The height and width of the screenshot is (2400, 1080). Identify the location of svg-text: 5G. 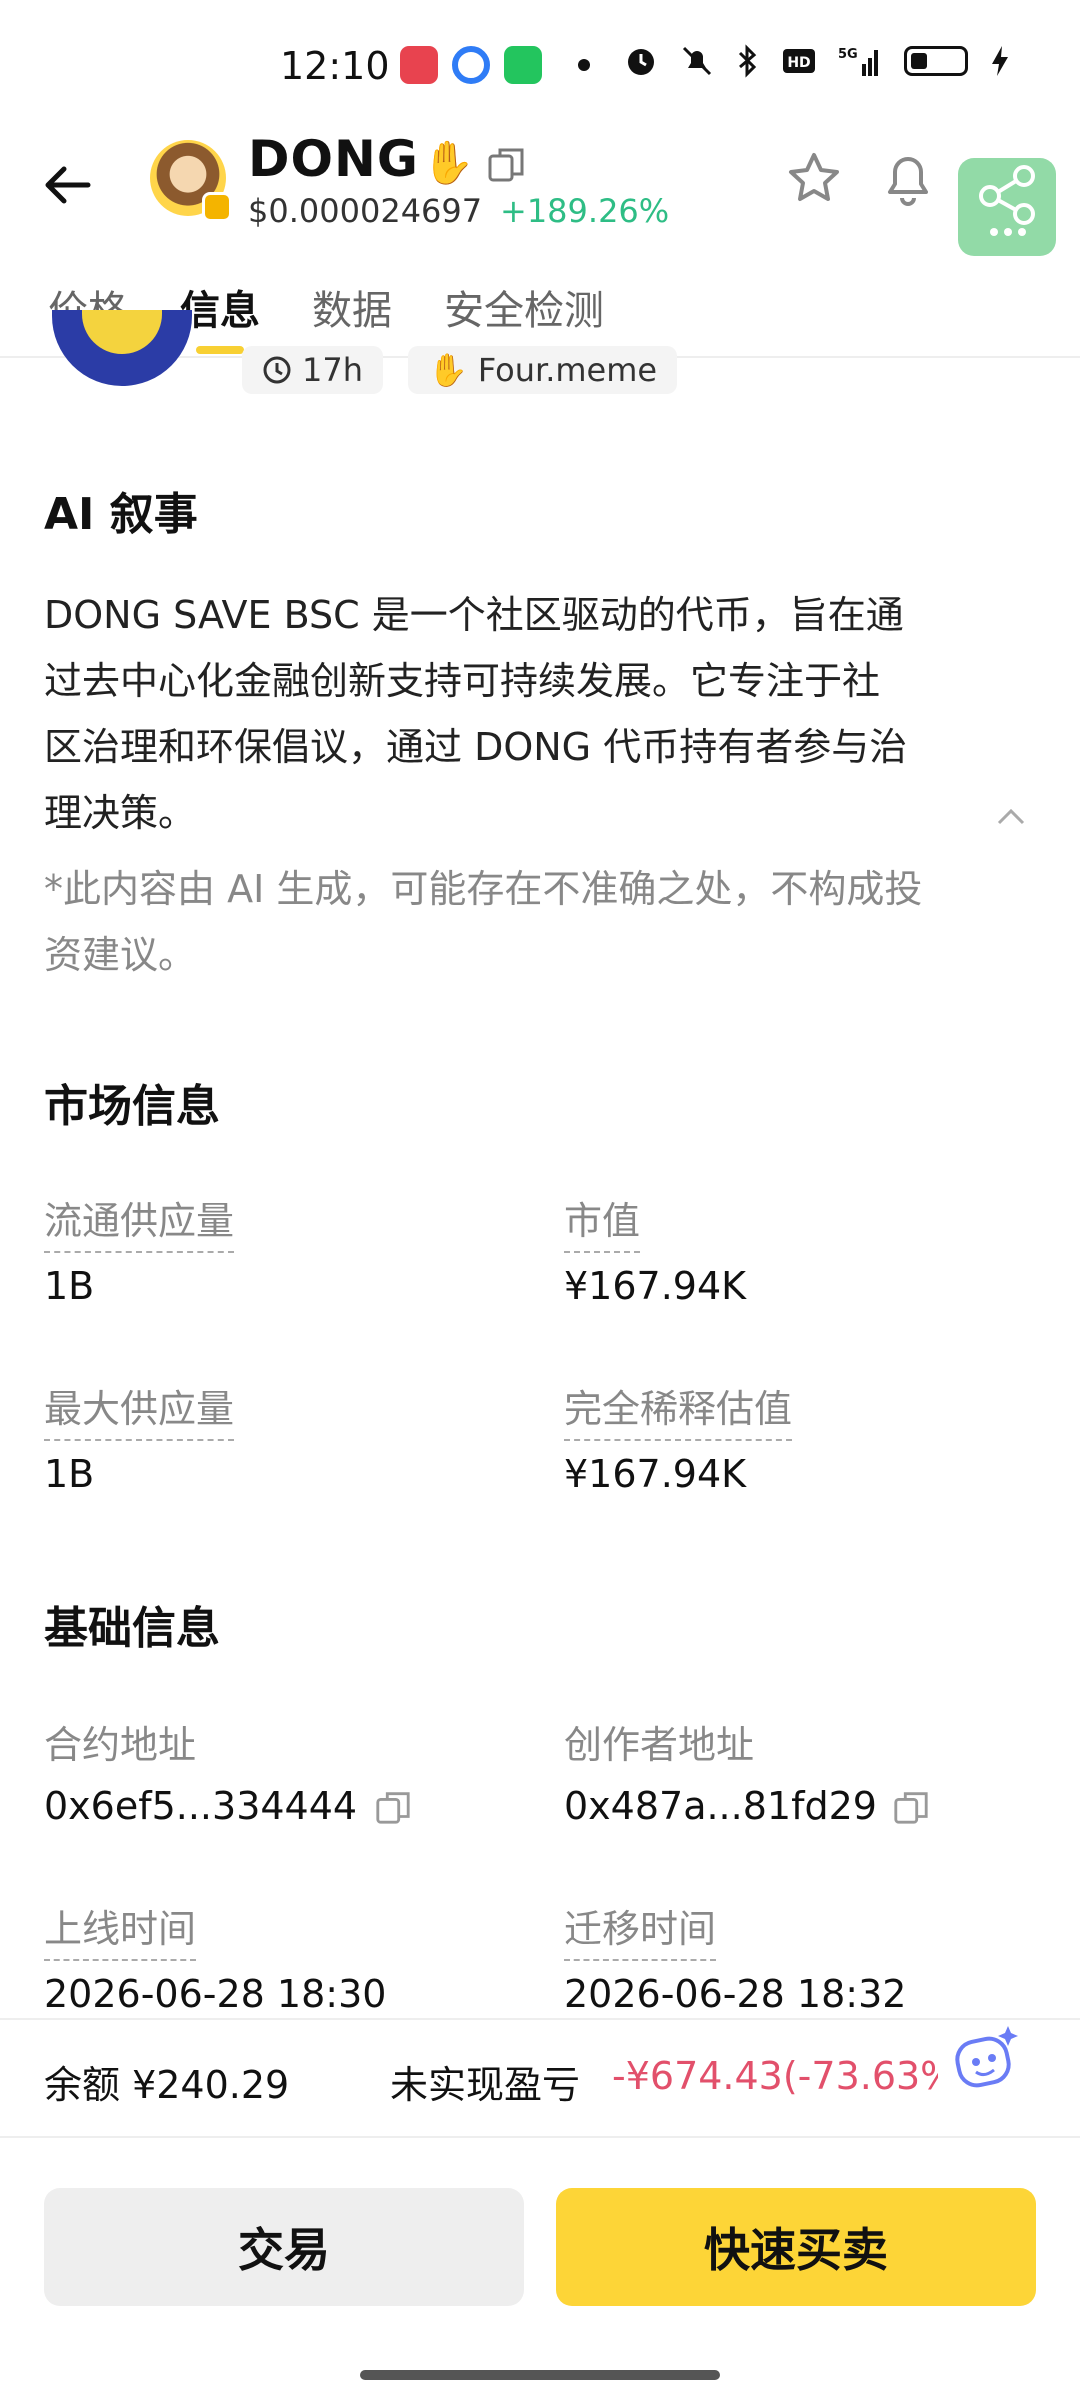
(848, 54).